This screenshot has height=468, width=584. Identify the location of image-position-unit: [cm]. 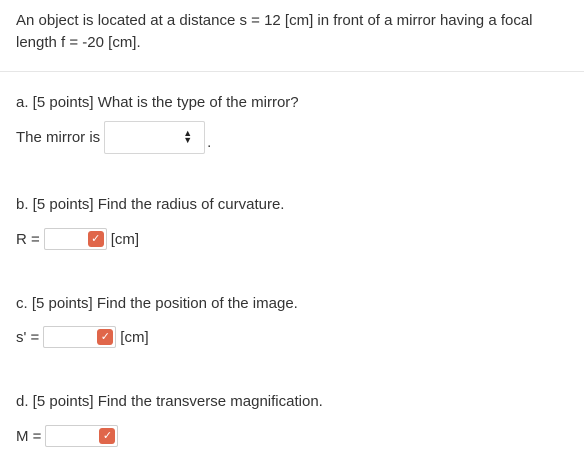
(134, 337).